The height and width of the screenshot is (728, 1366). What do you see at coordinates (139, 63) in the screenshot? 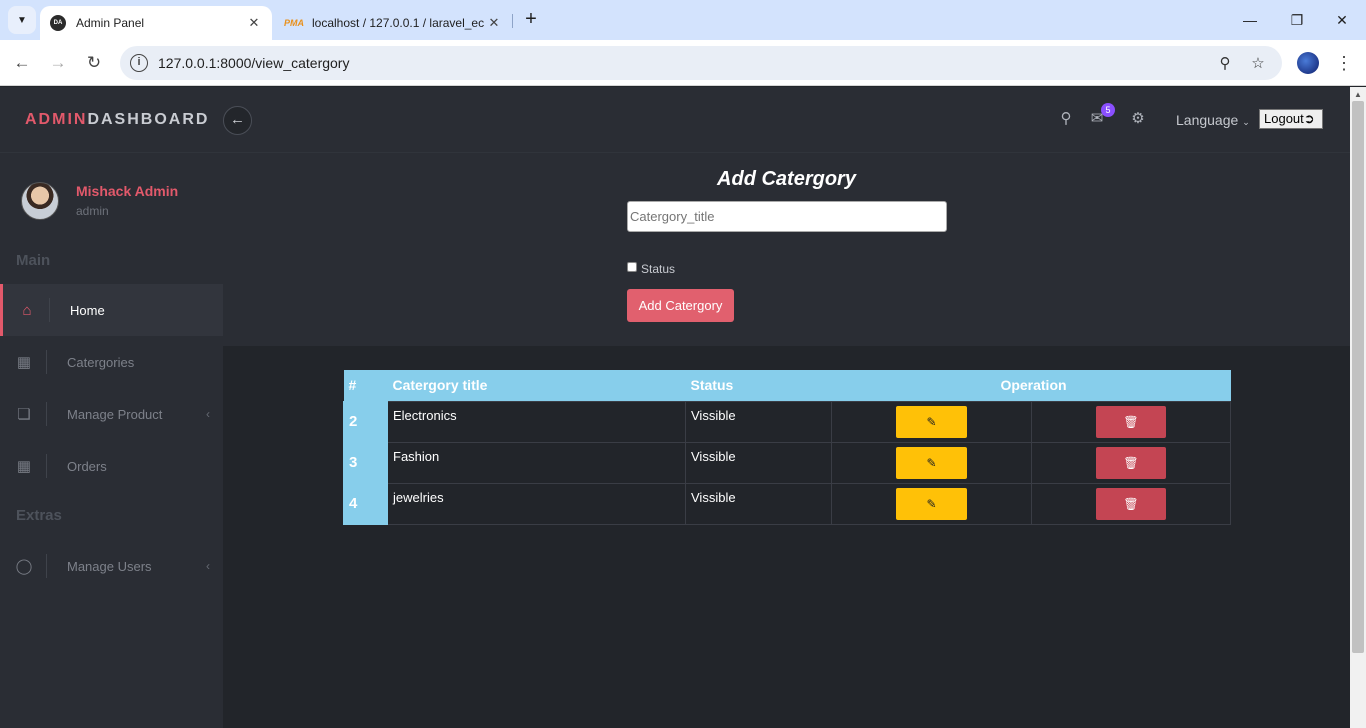
I see `info-icon: i` at bounding box center [139, 63].